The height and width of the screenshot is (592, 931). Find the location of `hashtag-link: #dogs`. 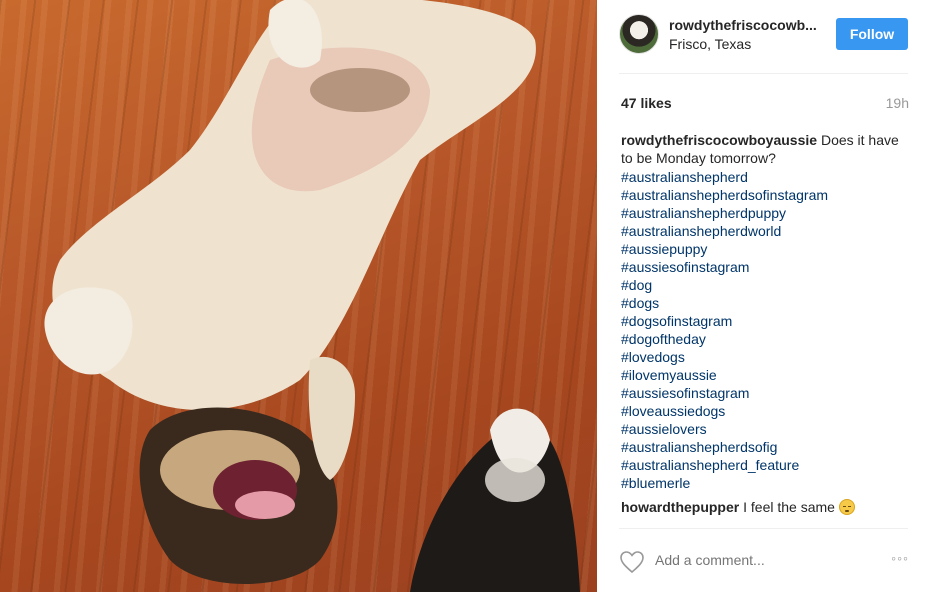

hashtag-link: #dogs is located at coordinates (766, 303).